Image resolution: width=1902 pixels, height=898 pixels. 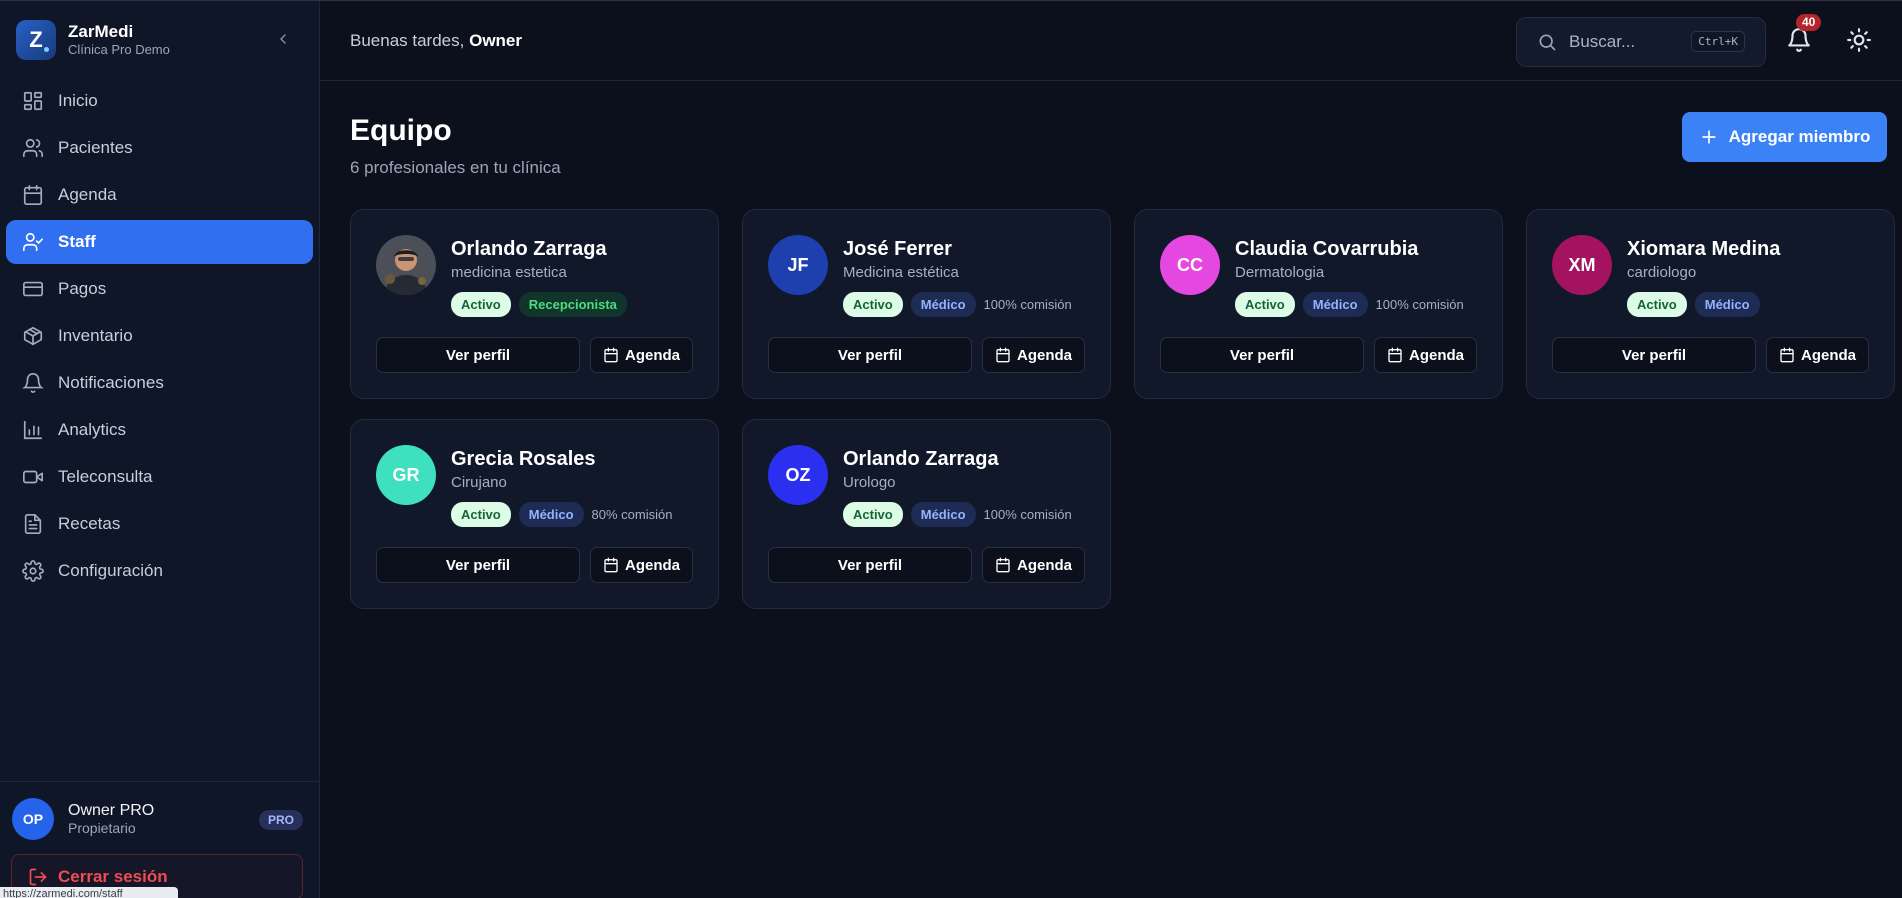 I want to click on logout-label: Cerrar sesión, so click(x=113, y=876).